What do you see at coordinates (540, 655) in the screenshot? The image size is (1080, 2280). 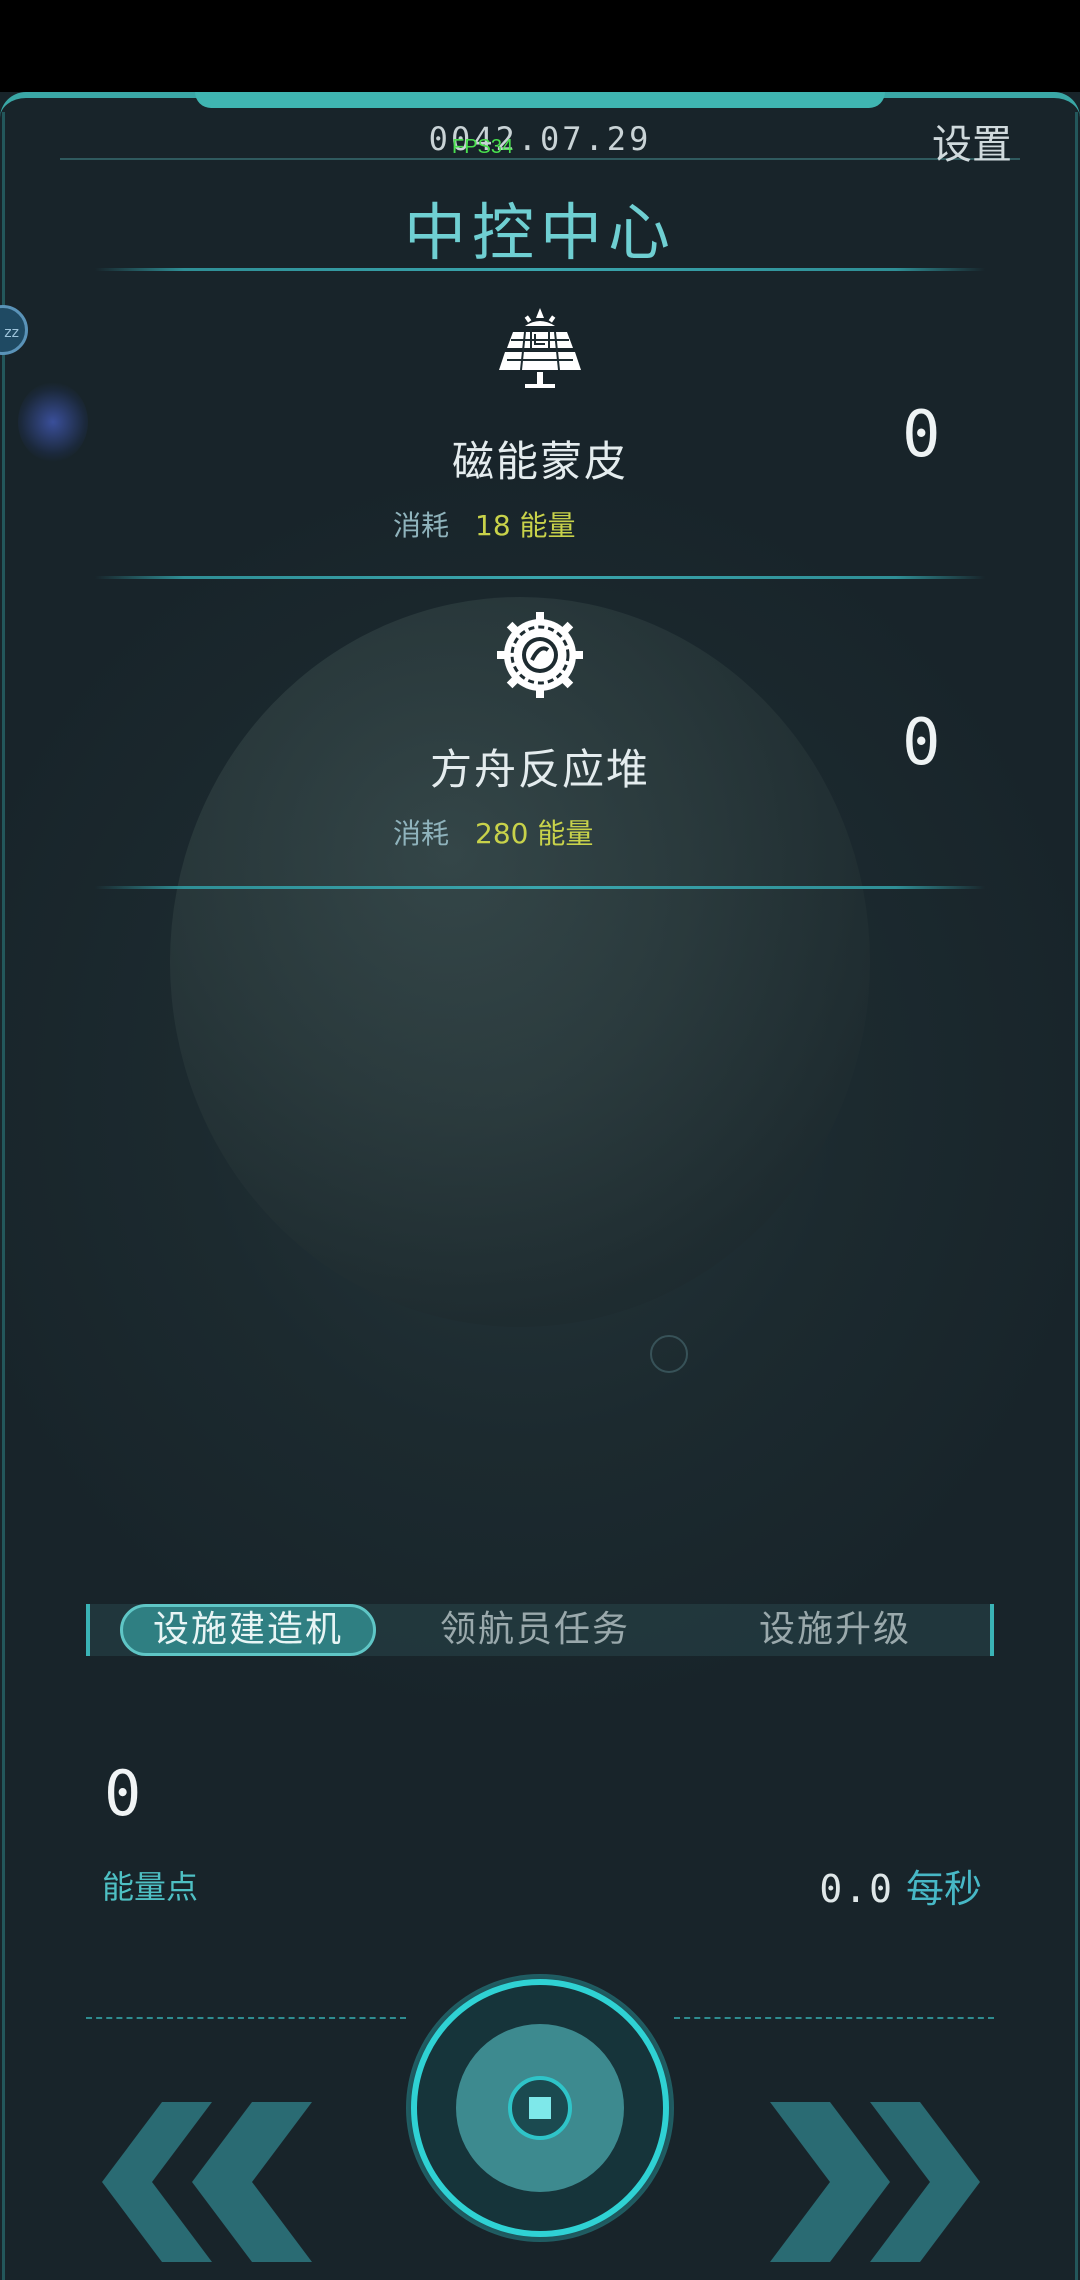 I see `reactor-gear-icon` at bounding box center [540, 655].